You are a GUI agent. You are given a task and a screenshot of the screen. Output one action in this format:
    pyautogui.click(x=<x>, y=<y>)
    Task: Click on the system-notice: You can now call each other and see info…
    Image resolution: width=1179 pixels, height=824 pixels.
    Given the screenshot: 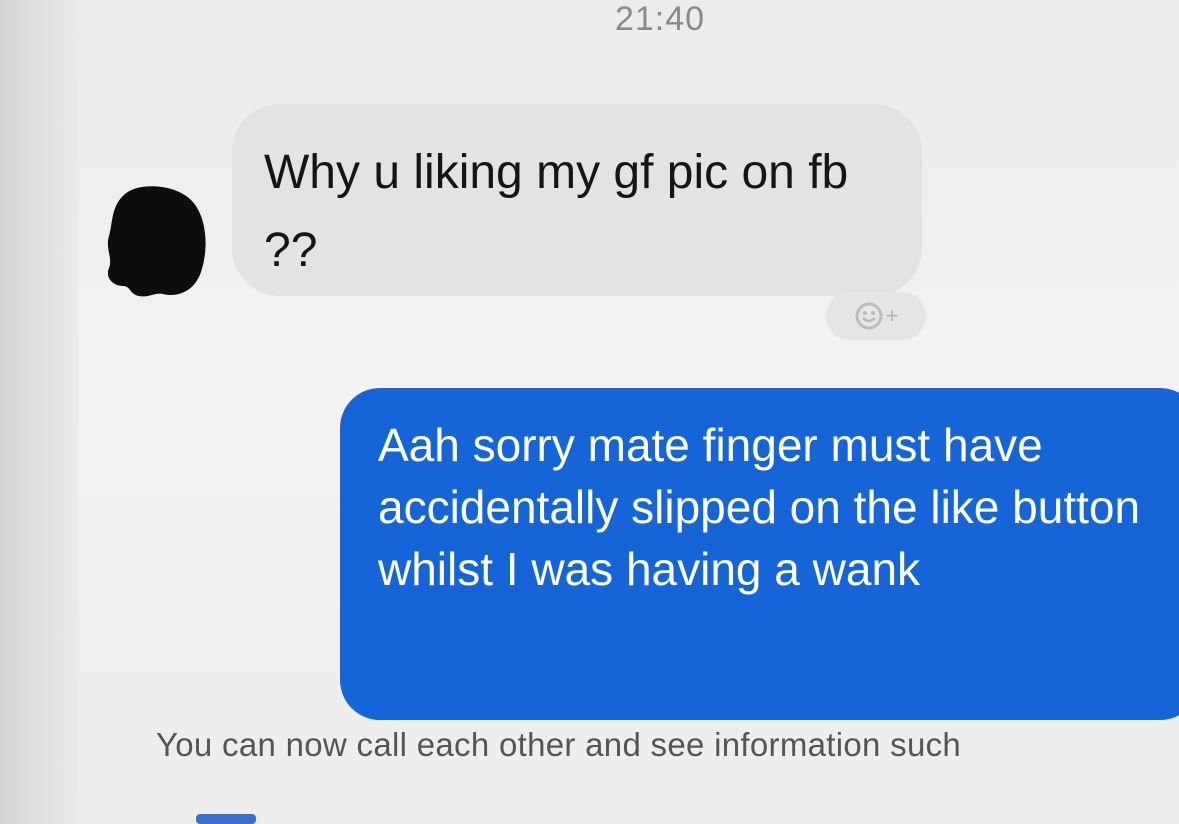 What is the action you would take?
    pyautogui.click(x=559, y=744)
    